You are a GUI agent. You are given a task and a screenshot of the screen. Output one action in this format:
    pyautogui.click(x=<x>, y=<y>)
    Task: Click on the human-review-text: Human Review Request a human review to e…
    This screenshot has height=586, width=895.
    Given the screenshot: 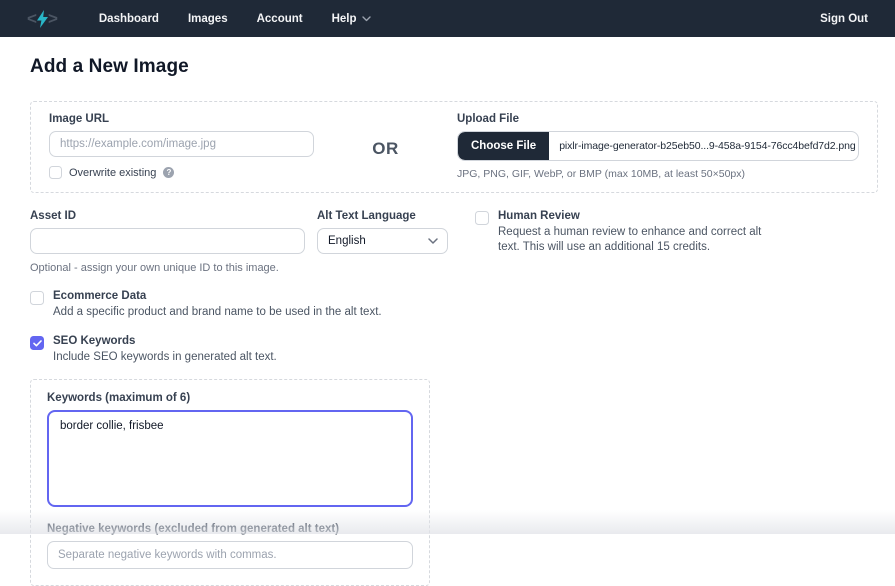 What is the action you would take?
    pyautogui.click(x=634, y=232)
    